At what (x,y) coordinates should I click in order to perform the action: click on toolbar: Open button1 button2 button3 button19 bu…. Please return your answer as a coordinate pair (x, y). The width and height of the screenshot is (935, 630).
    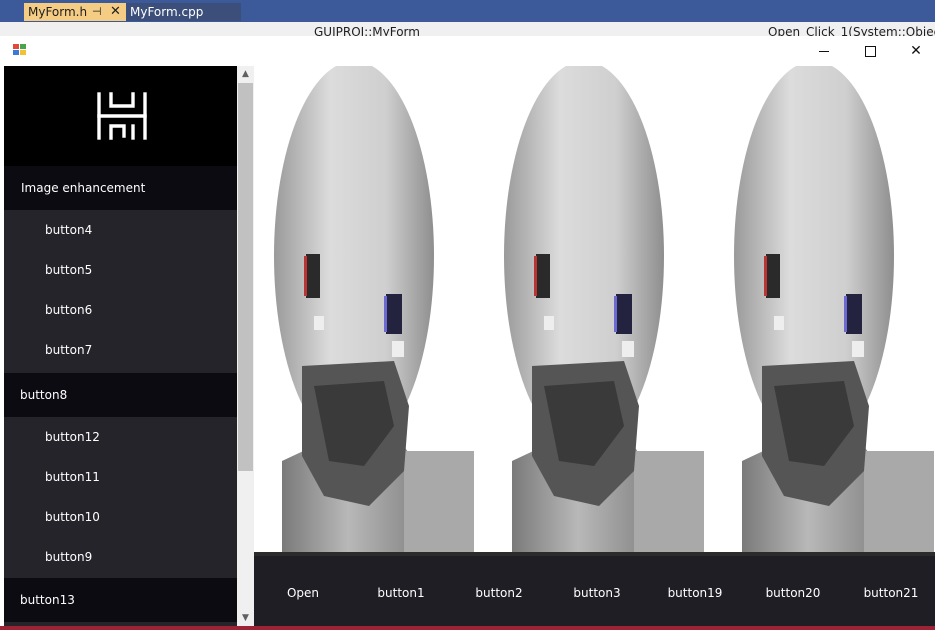
    Looking at the image, I should click on (594, 591).